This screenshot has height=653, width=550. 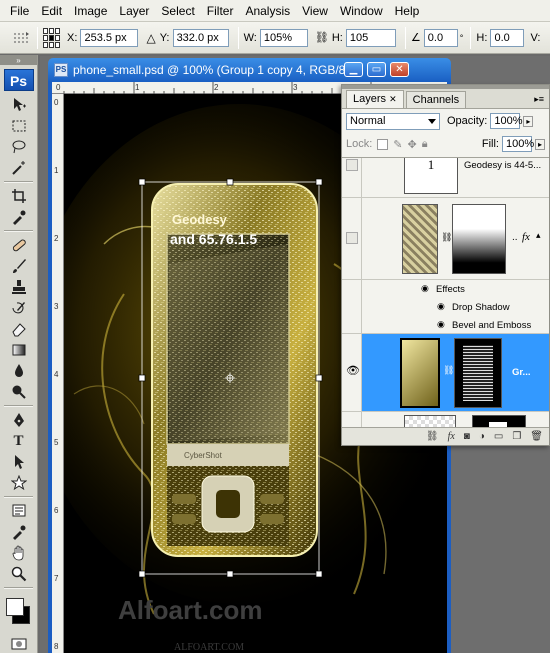 I want to click on menu-select: Select, so click(x=177, y=11).